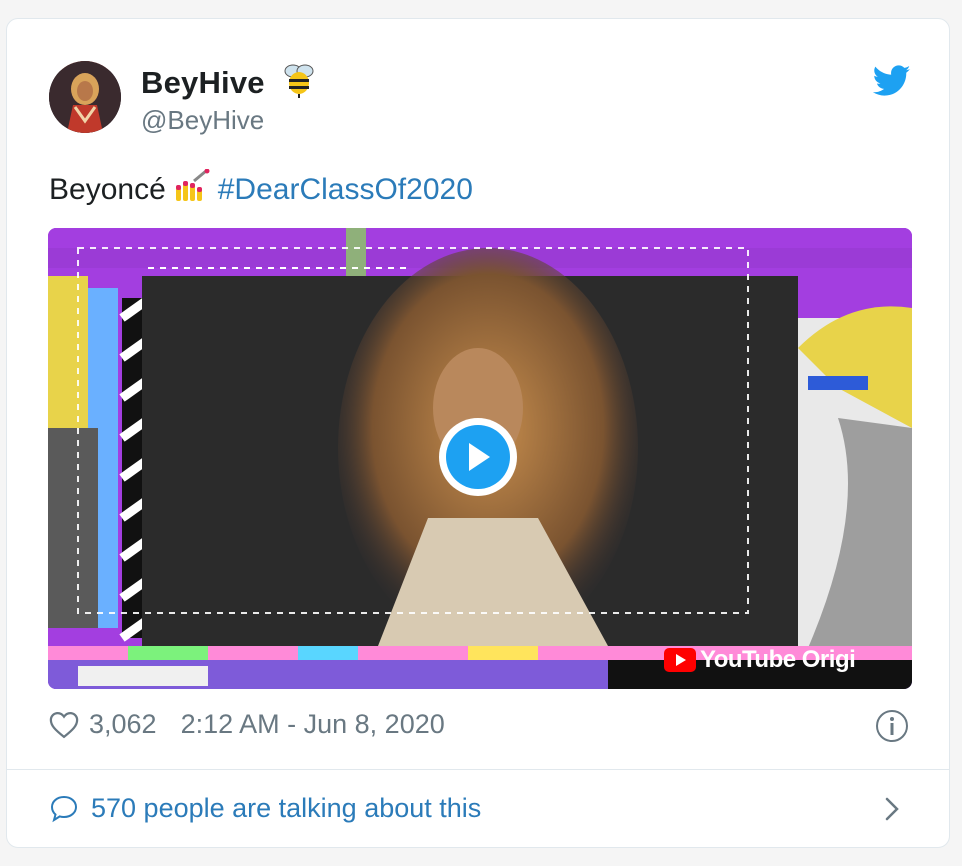  I want to click on play-button, so click(478, 457).